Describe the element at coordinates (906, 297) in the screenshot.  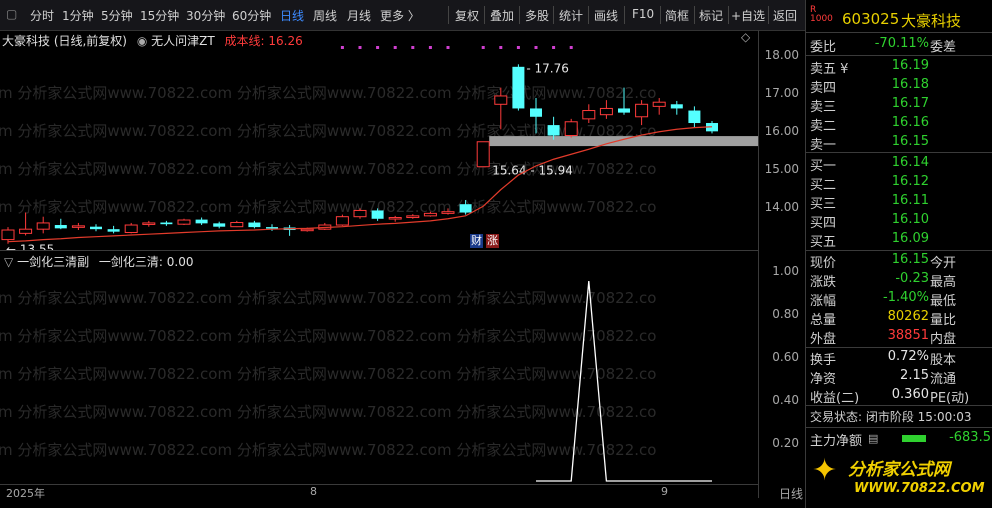
I see `stat-row-value: -1.40%` at that location.